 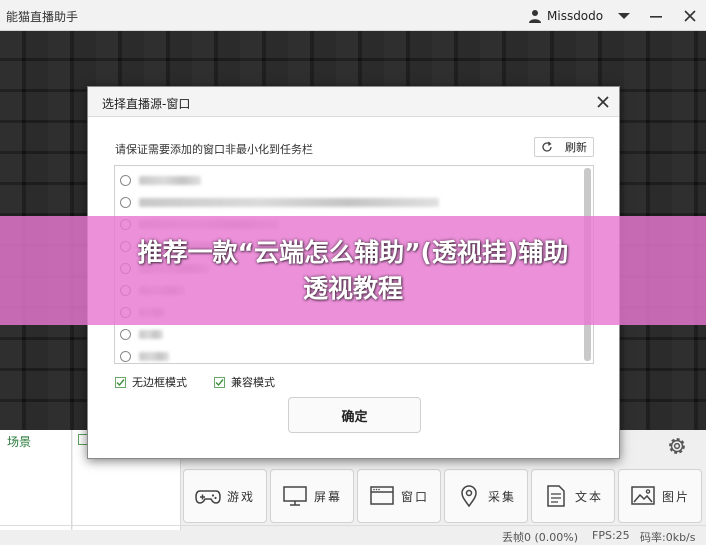 What do you see at coordinates (253, 382) in the screenshot?
I see `compat-label: 兼容模式` at bounding box center [253, 382].